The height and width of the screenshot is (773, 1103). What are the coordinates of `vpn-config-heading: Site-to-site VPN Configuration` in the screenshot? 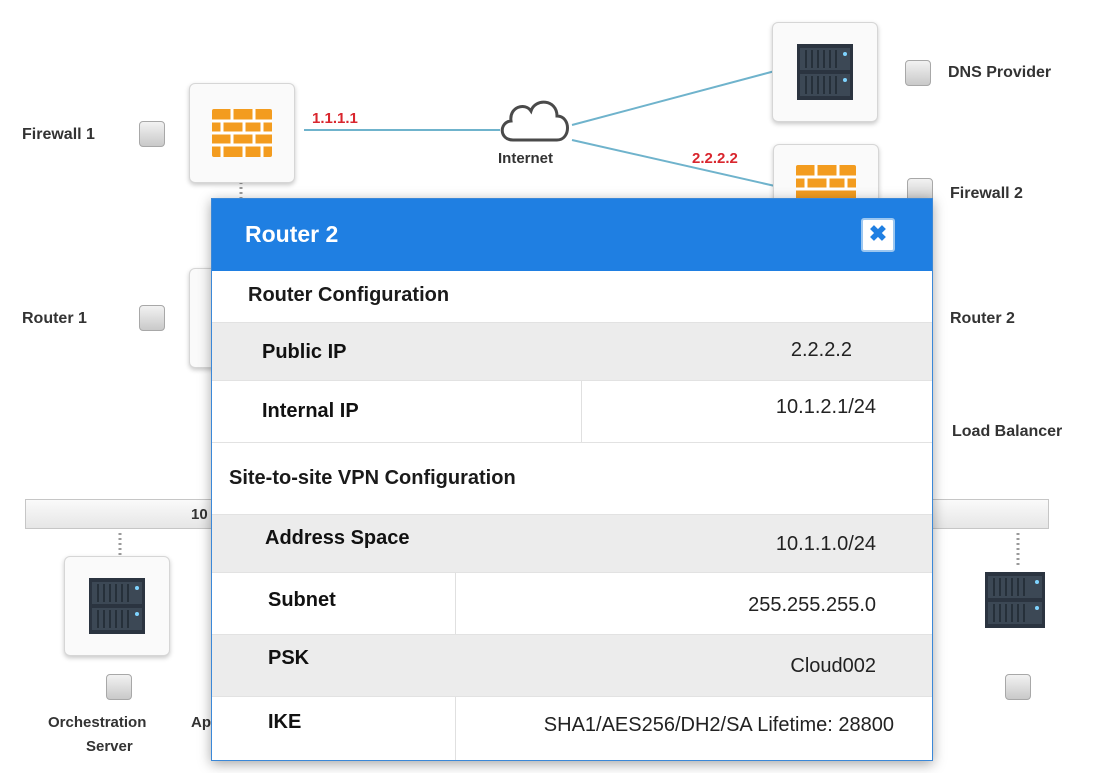 It's located at (572, 479).